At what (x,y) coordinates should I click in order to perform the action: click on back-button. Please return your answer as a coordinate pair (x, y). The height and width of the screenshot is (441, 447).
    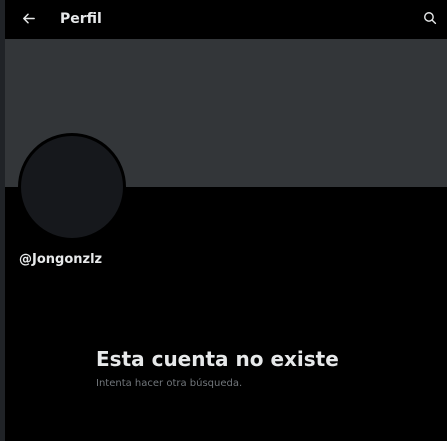
    Looking at the image, I should click on (28, 18).